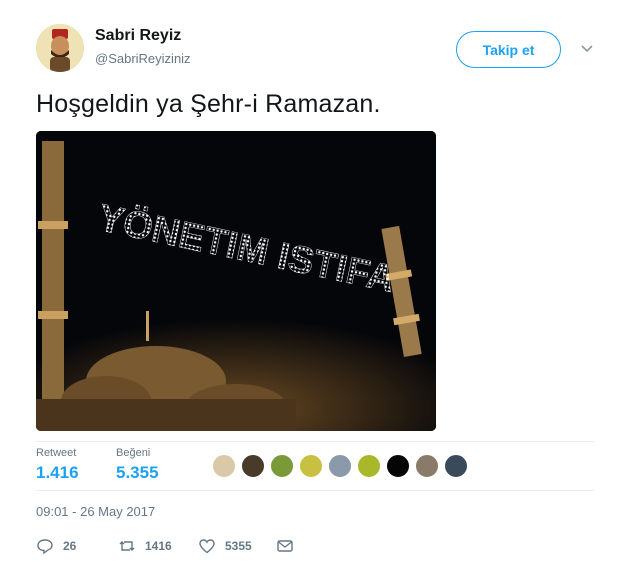  Describe the element at coordinates (138, 36) in the screenshot. I see `user-name: Sabri Reyiz` at that location.